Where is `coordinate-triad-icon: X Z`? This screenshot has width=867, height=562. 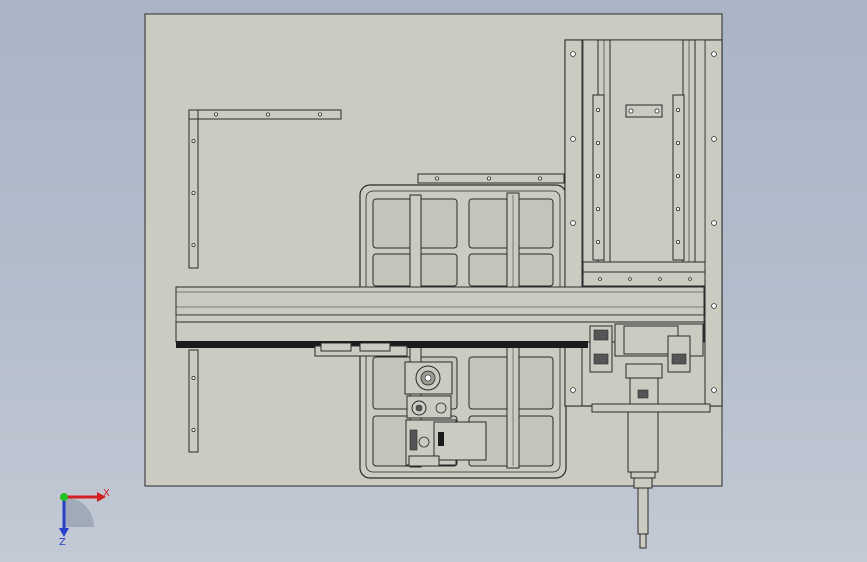
coordinate-triad-icon: X Z is located at coordinates (84, 518).